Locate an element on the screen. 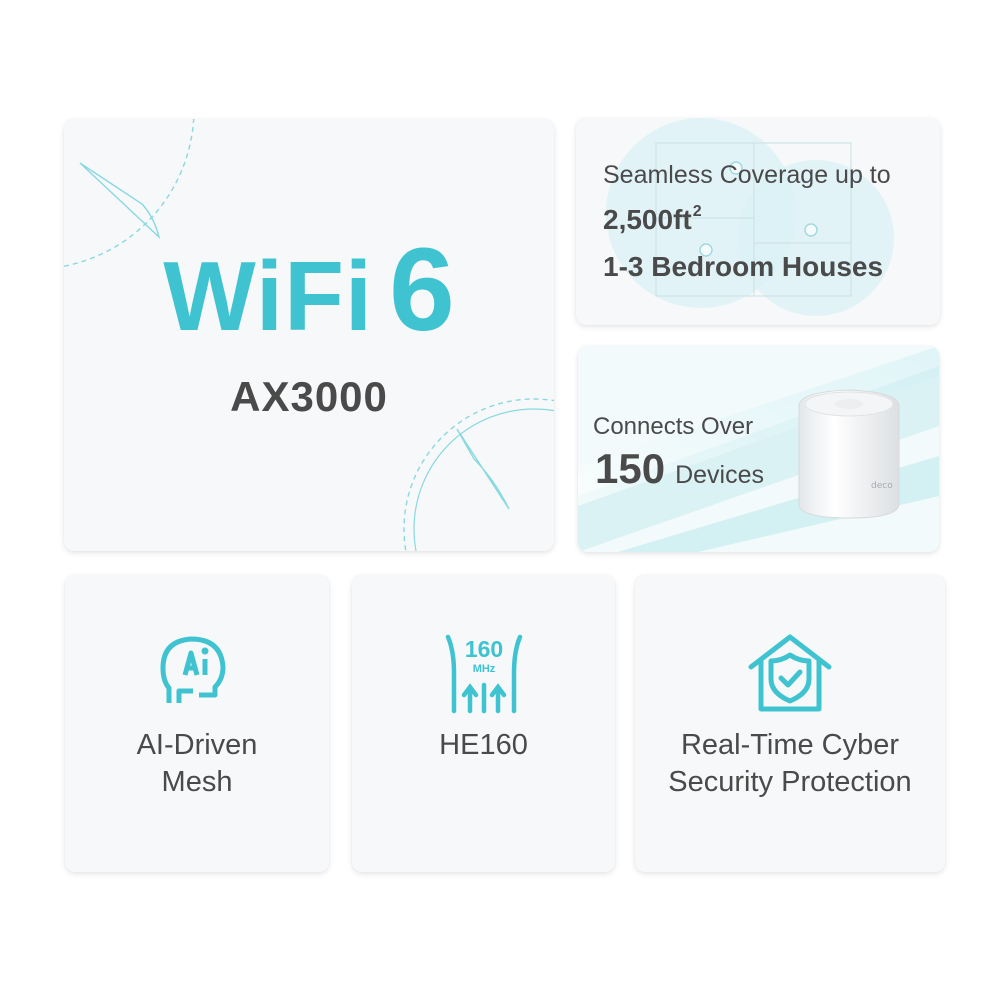  feature-label: HE160 is located at coordinates (483, 745).